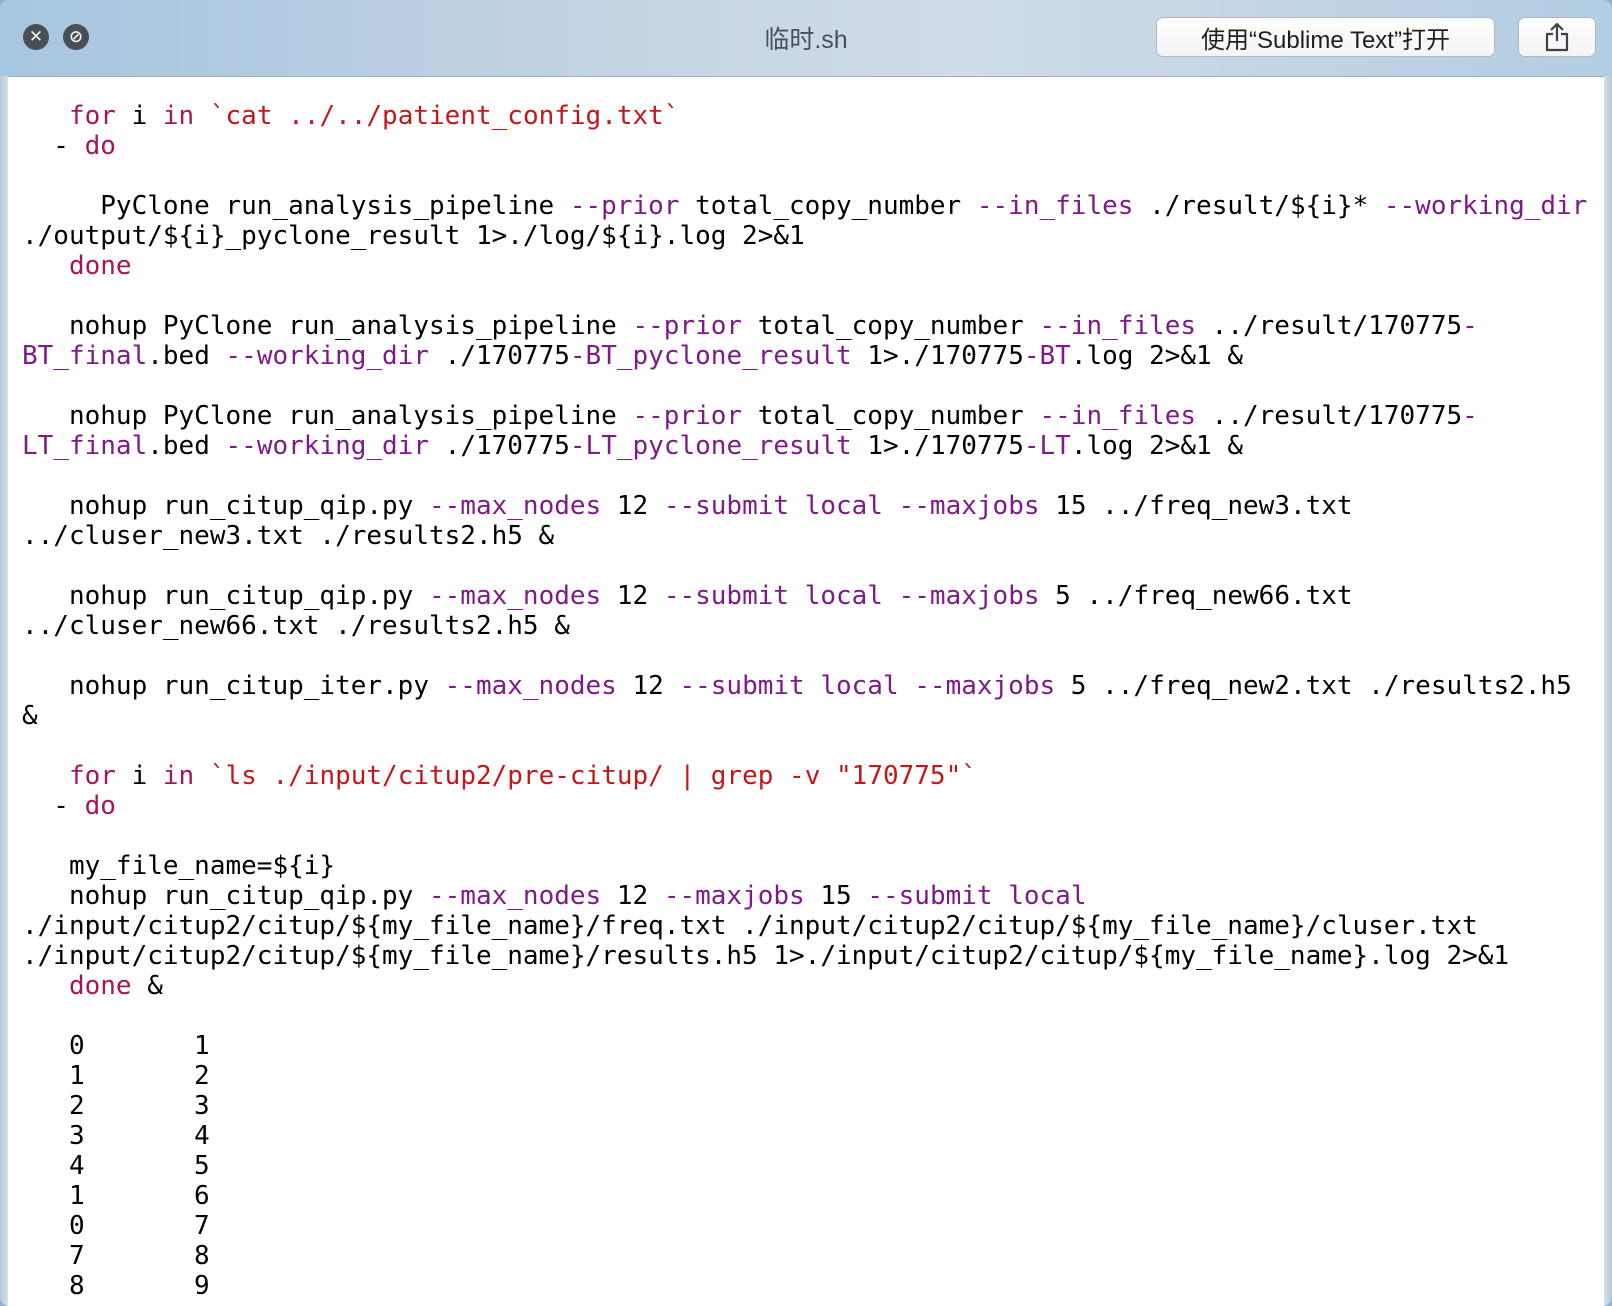  I want to click on window-border-left, so click(4, 691).